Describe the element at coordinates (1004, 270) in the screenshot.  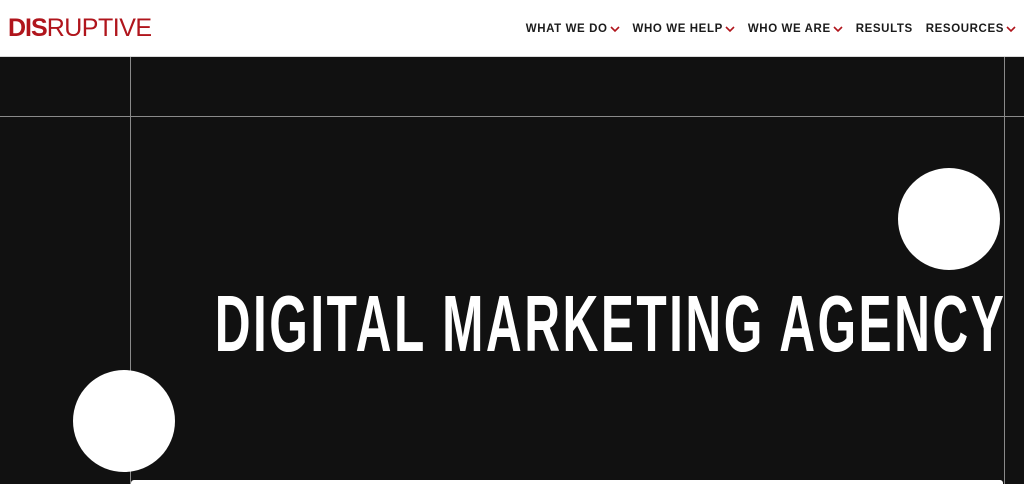
I see `grid-line-vertical-right` at that location.